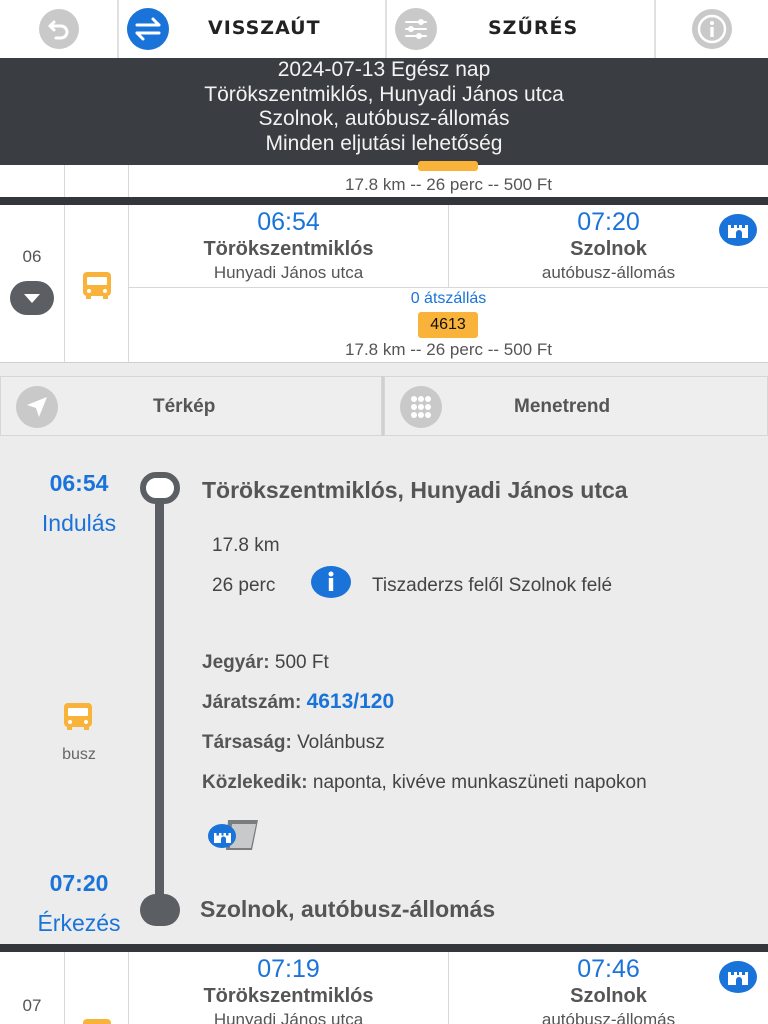  I want to click on detail-distance: 17.8 km, so click(246, 545).